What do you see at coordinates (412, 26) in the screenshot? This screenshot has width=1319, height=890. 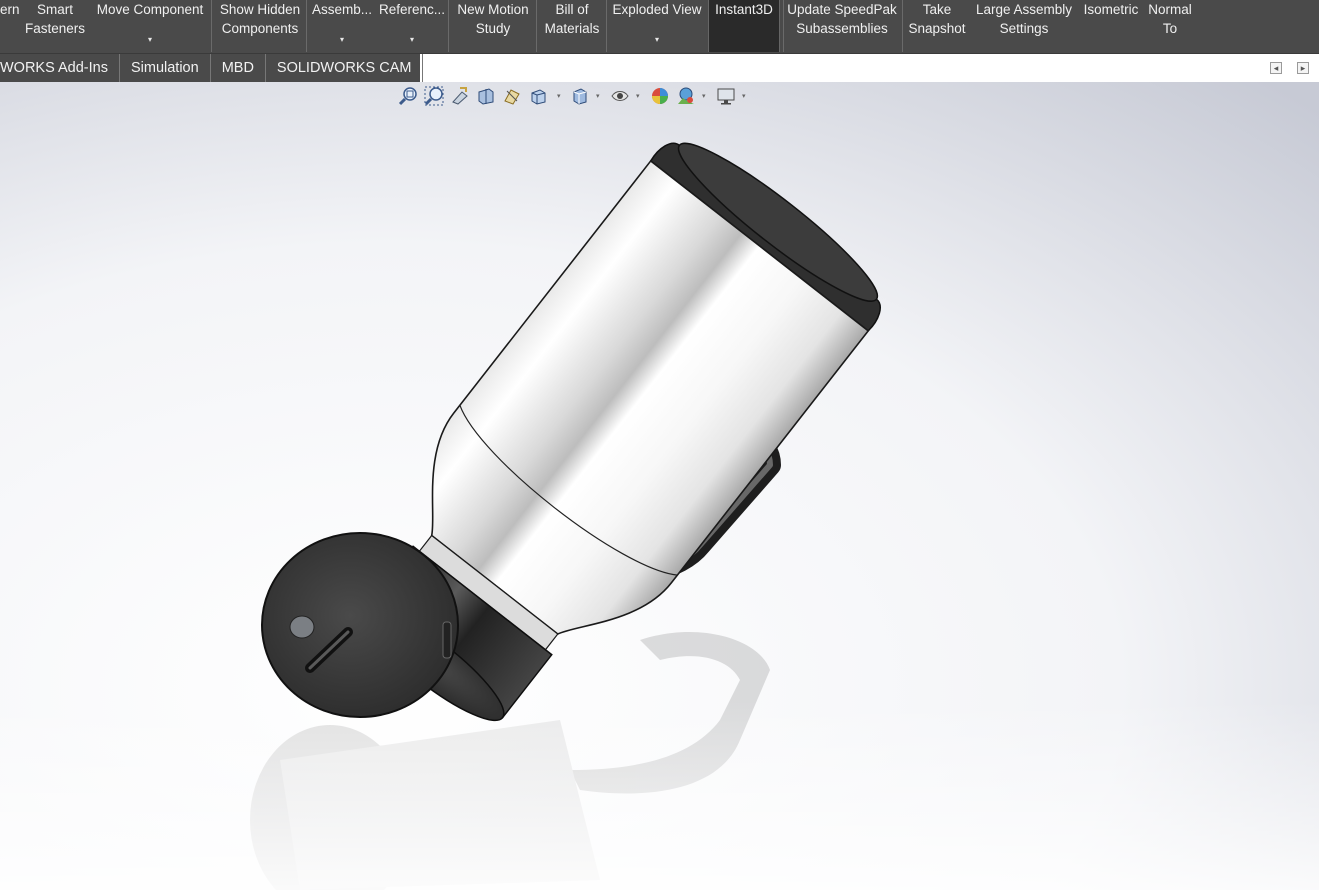 I see `reference-geometry-button: Referenc... ▾` at bounding box center [412, 26].